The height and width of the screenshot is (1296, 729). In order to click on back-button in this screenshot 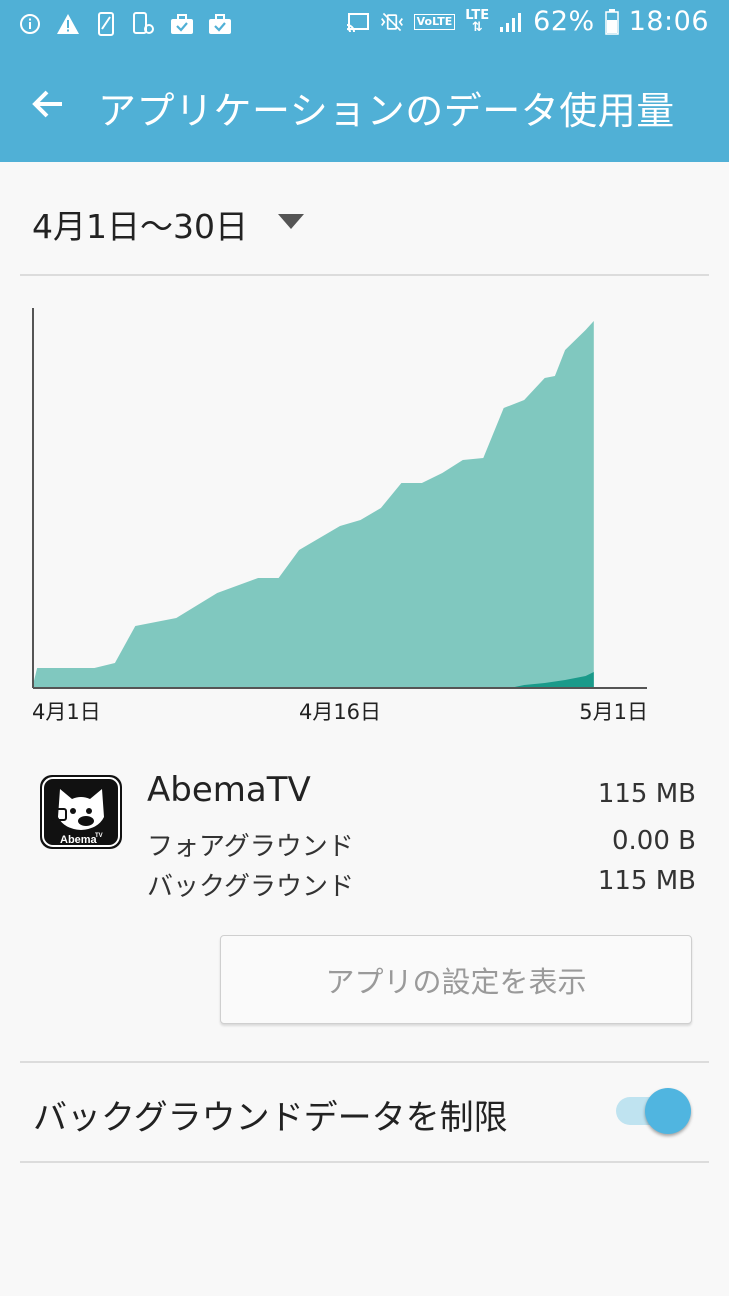, I will do `click(48, 104)`.